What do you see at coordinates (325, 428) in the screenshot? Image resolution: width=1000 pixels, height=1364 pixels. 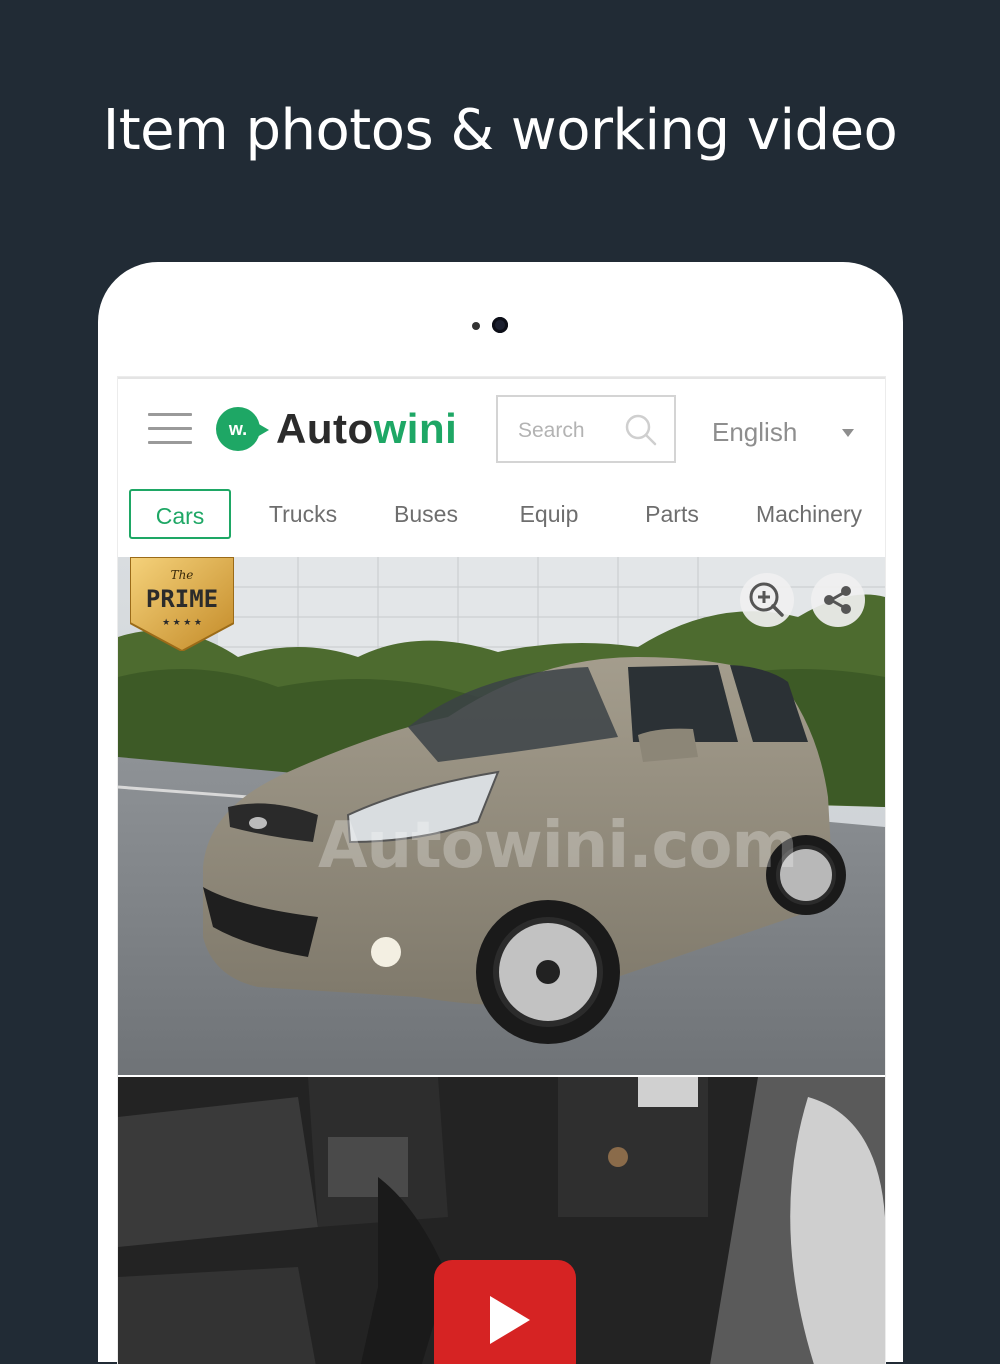 I see `logo-text-auto: Auto` at bounding box center [325, 428].